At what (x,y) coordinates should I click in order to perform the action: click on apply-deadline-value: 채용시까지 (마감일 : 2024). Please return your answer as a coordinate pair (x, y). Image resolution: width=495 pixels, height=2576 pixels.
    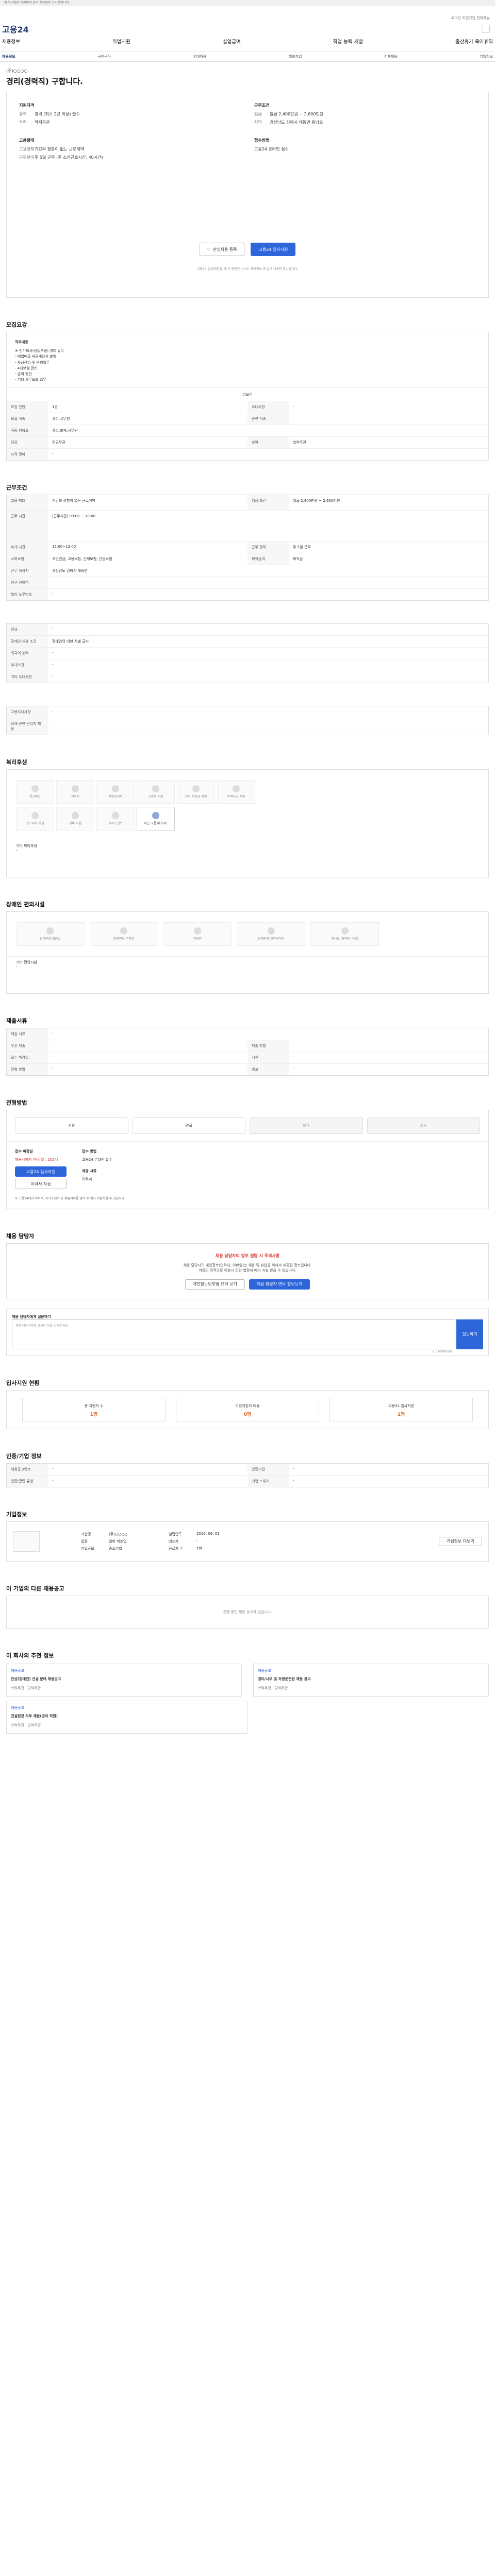
    Looking at the image, I should click on (37, 1160).